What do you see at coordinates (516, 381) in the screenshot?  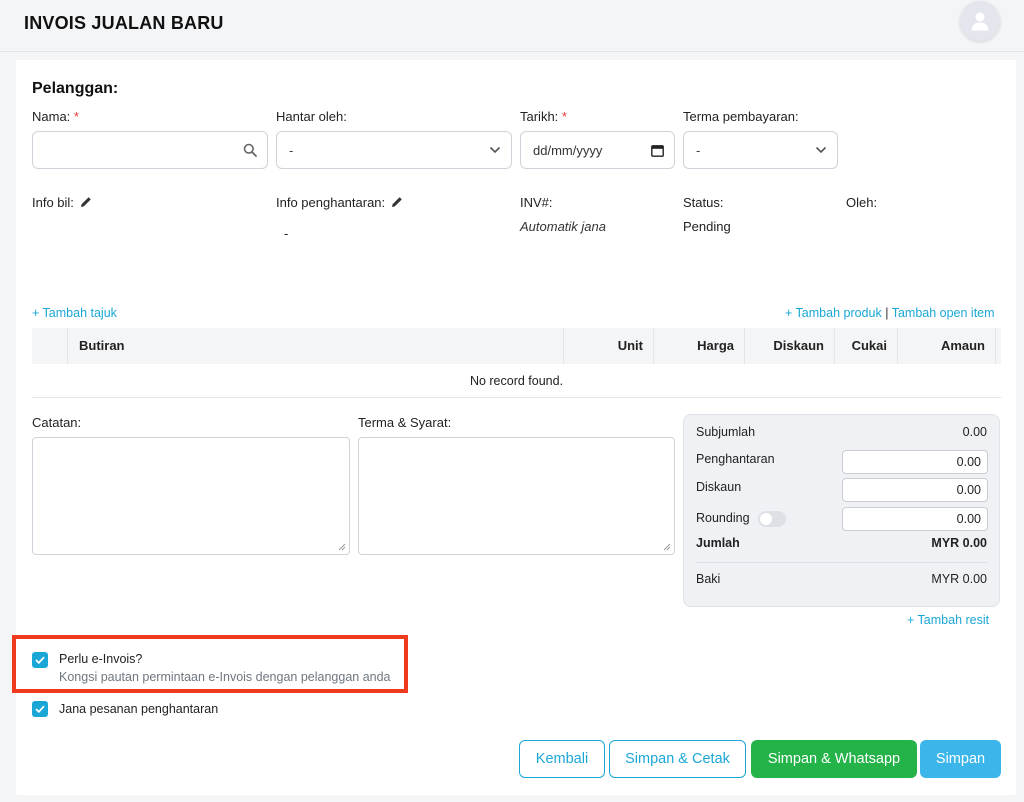 I see `empty-table-message: No record found.` at bounding box center [516, 381].